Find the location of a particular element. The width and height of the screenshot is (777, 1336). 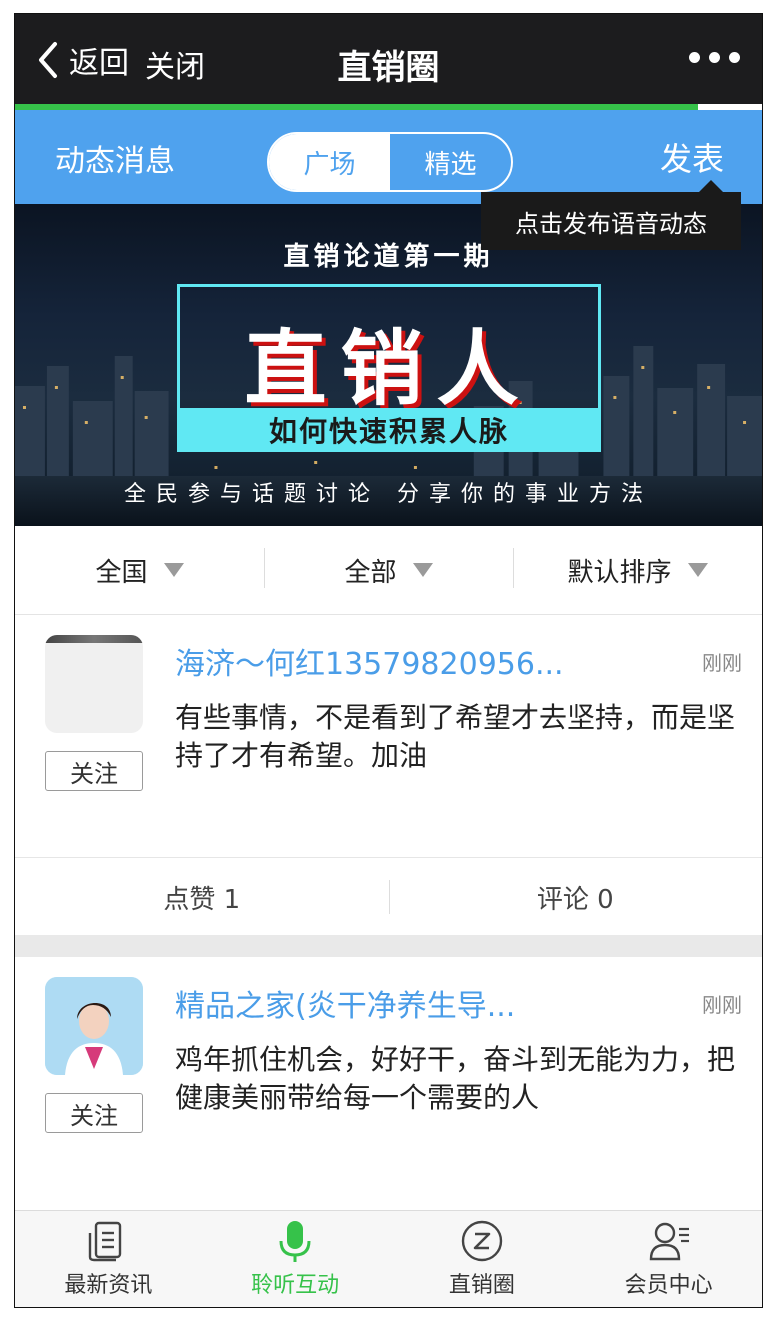

circle-z-icon is located at coordinates (482, 1241).